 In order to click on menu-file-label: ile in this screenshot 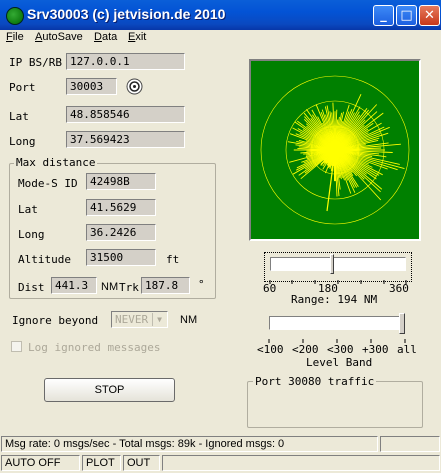, I will do `click(18, 37)`.